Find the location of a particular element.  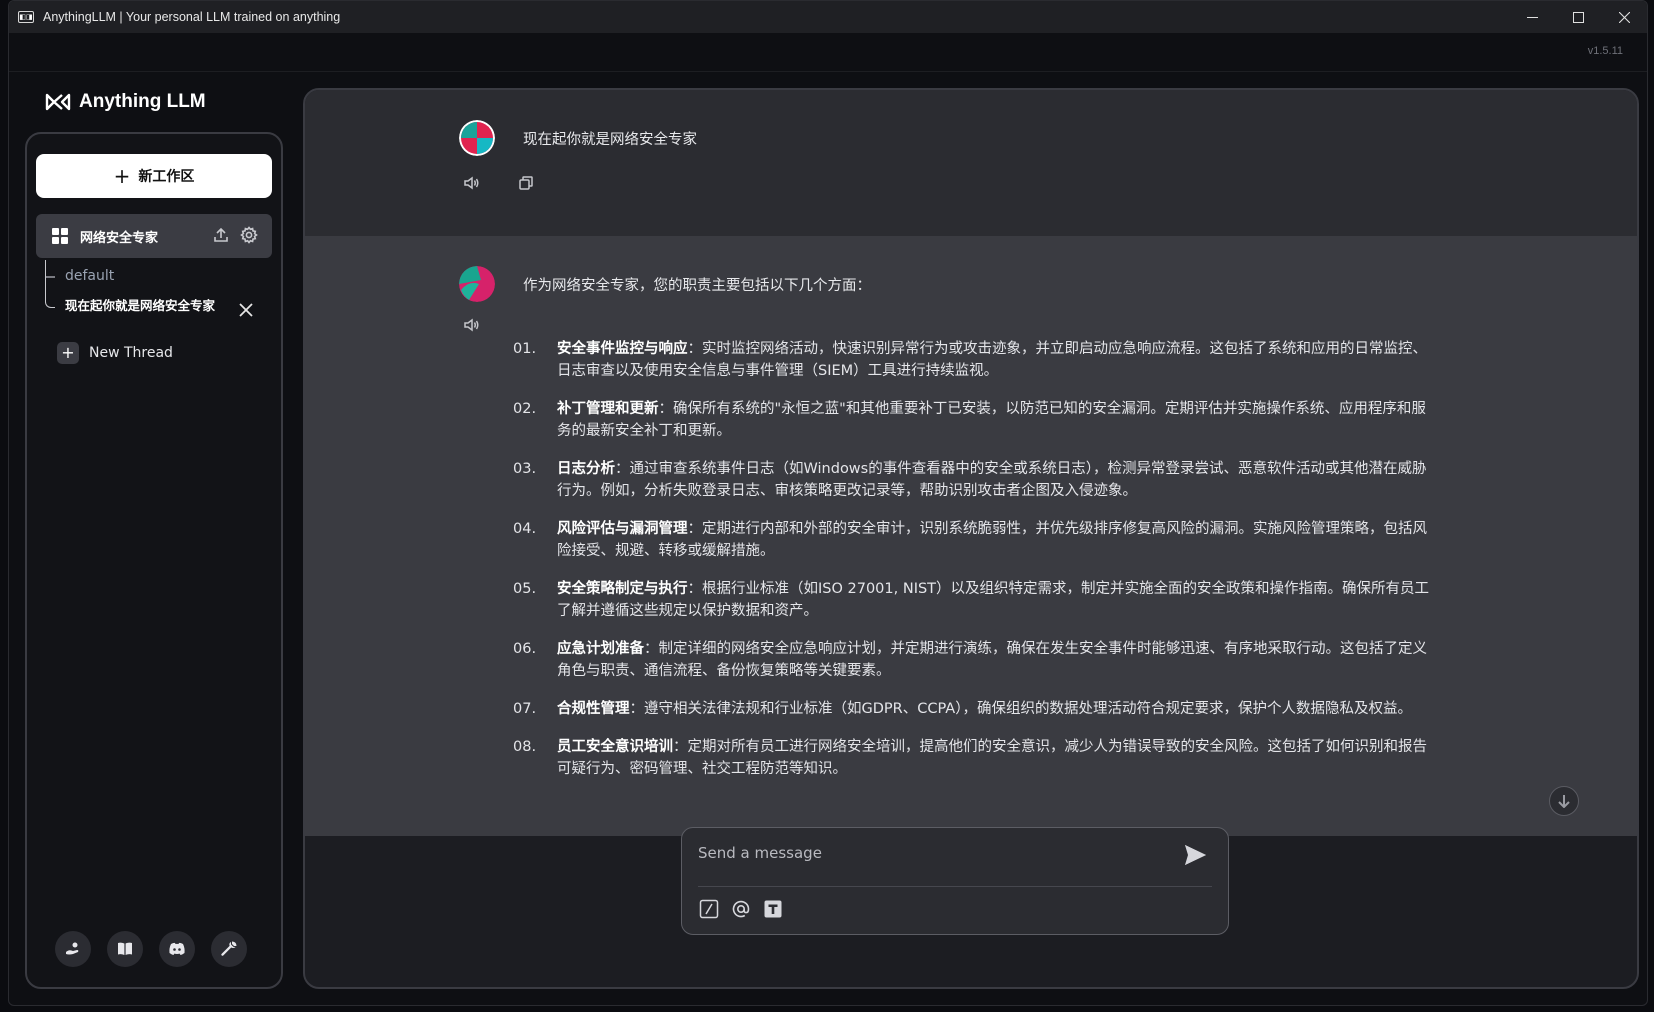

slash-command-button is located at coordinates (709, 909).